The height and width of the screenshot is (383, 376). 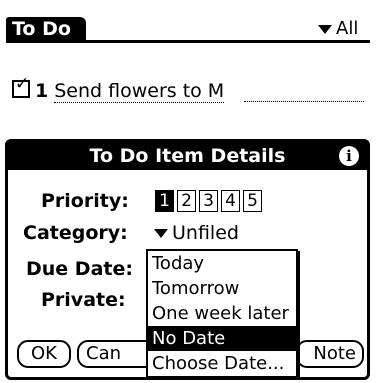 What do you see at coordinates (188, 41) in the screenshot?
I see `title-underline` at bounding box center [188, 41].